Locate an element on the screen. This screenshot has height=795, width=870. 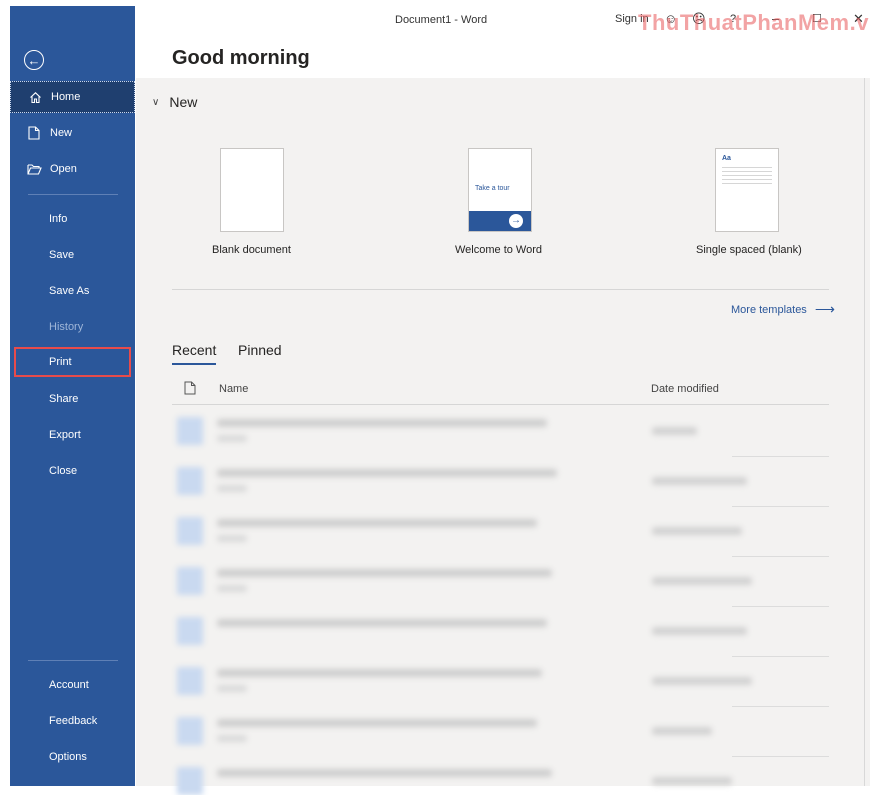
template-blank-document is located at coordinates (252, 190).